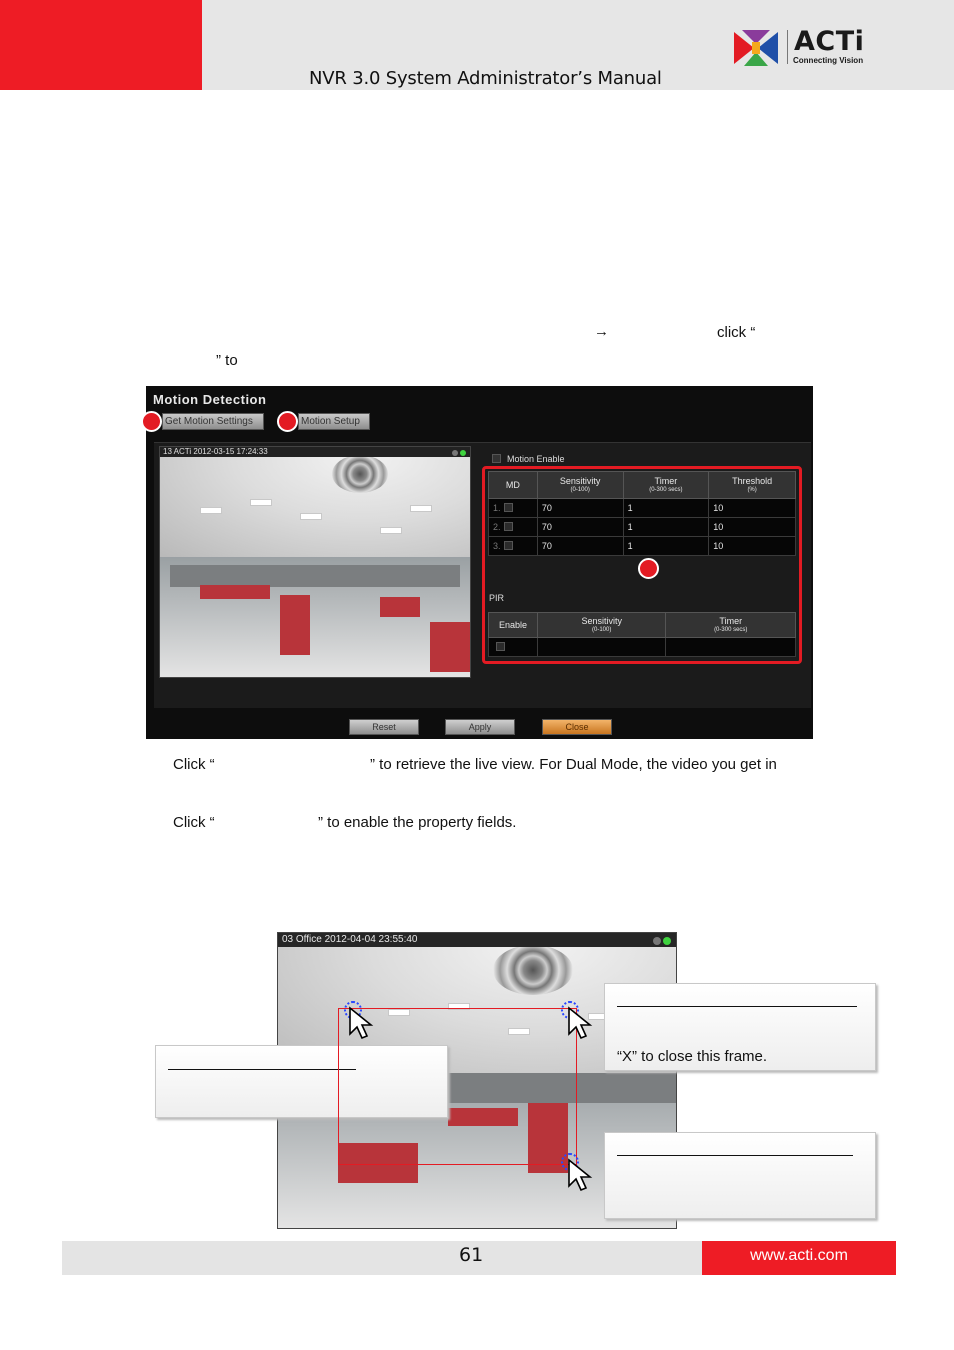  I want to click on motion-enable-label: Motion Enable, so click(536, 459).